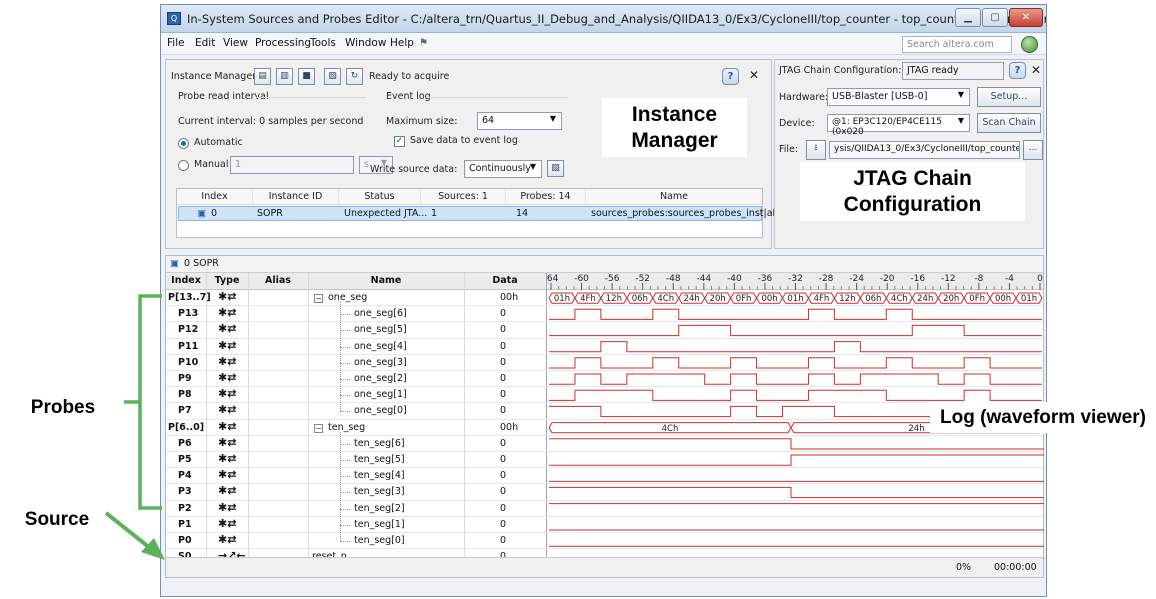 The height and width of the screenshot is (599, 1156). I want to click on annotation-overlay, so click(134, 427).